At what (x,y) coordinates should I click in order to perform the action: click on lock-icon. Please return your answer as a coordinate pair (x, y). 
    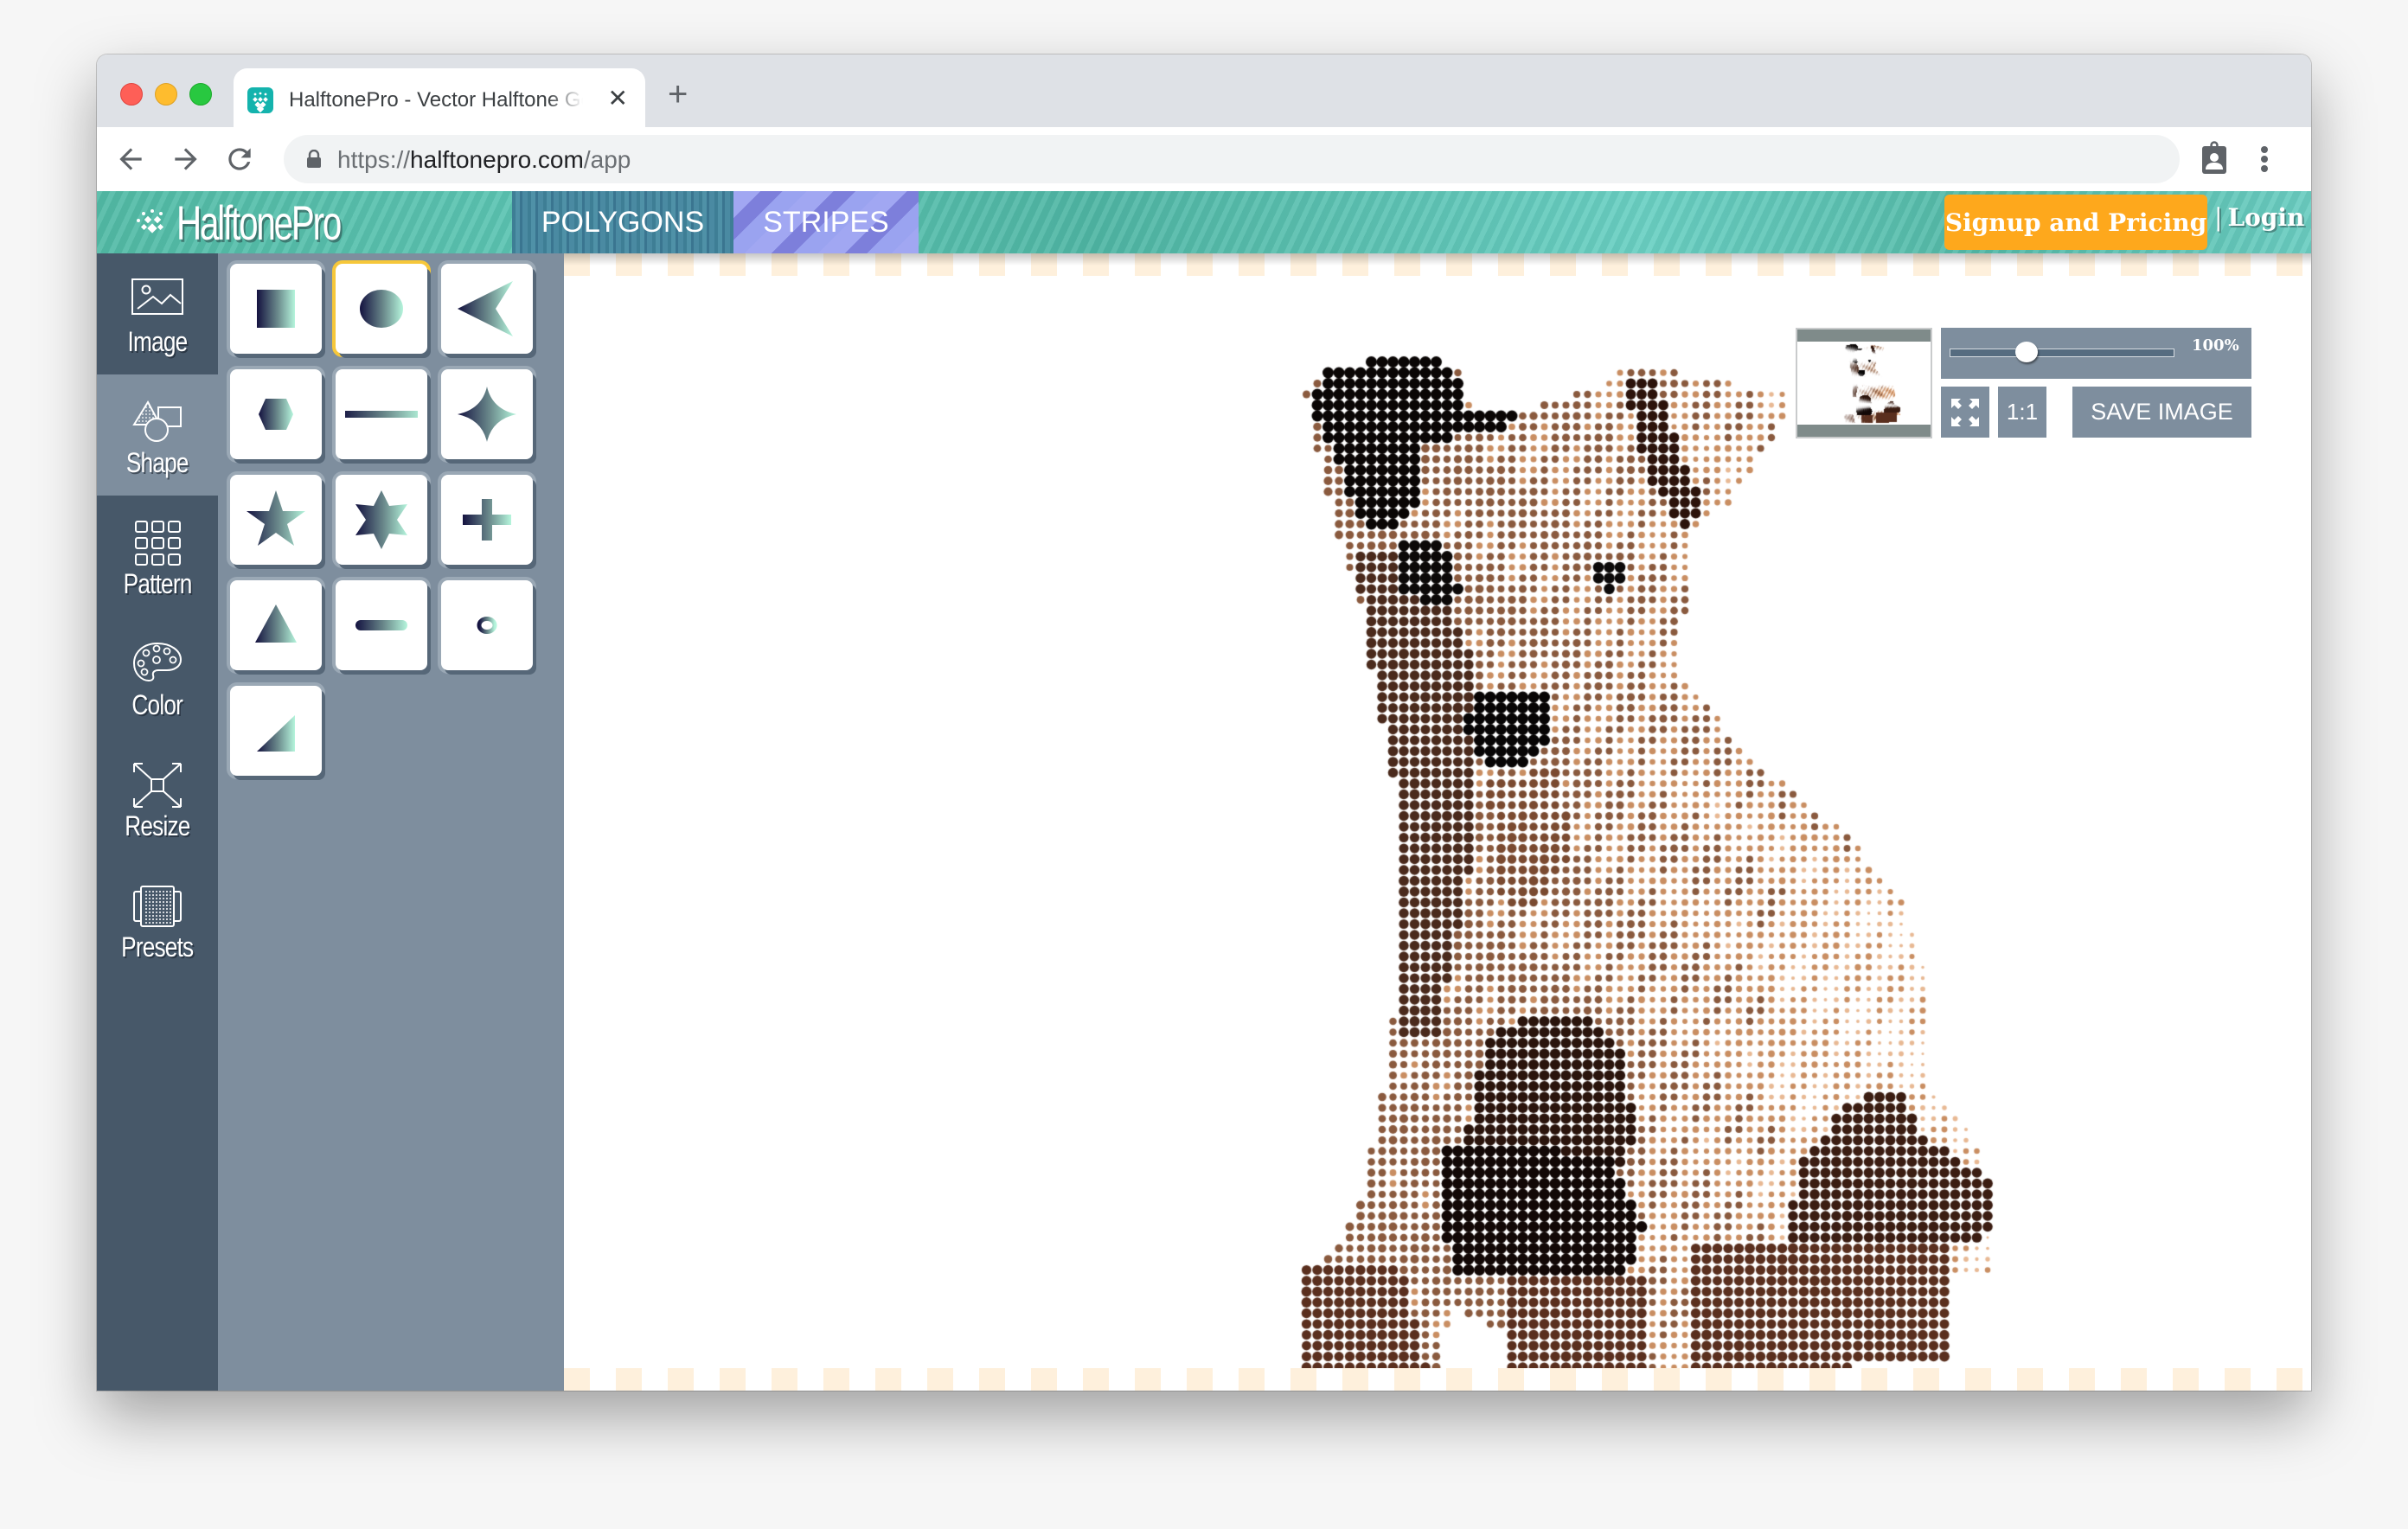
    Looking at the image, I should click on (314, 159).